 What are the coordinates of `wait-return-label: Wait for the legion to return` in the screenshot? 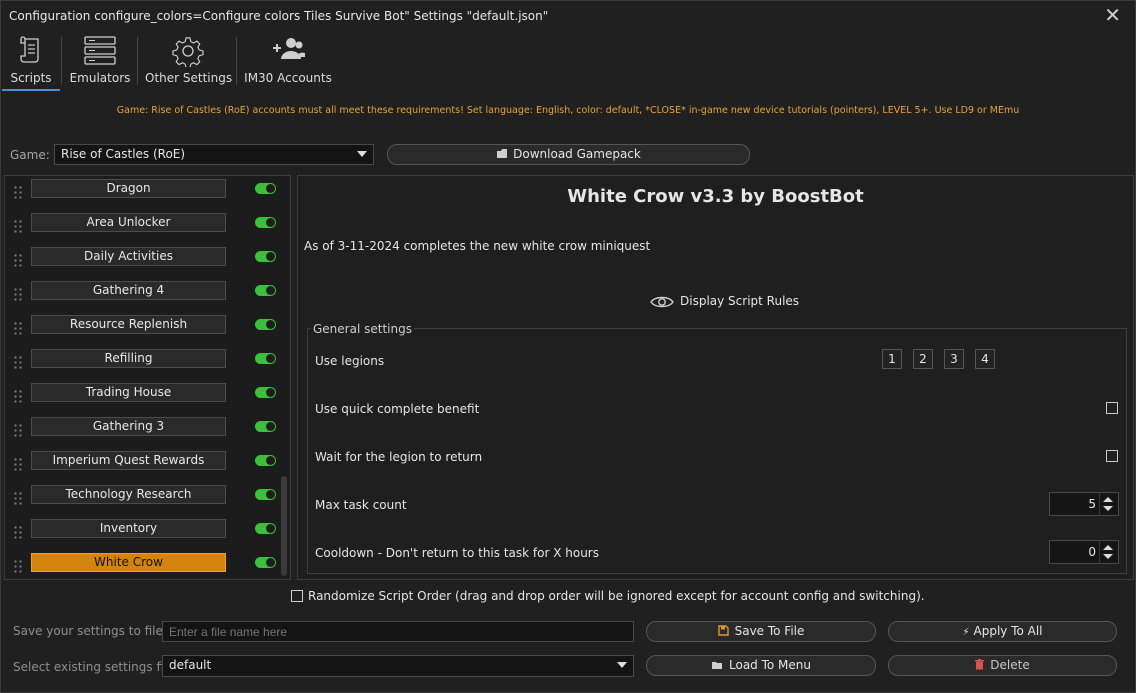 It's located at (399, 457).